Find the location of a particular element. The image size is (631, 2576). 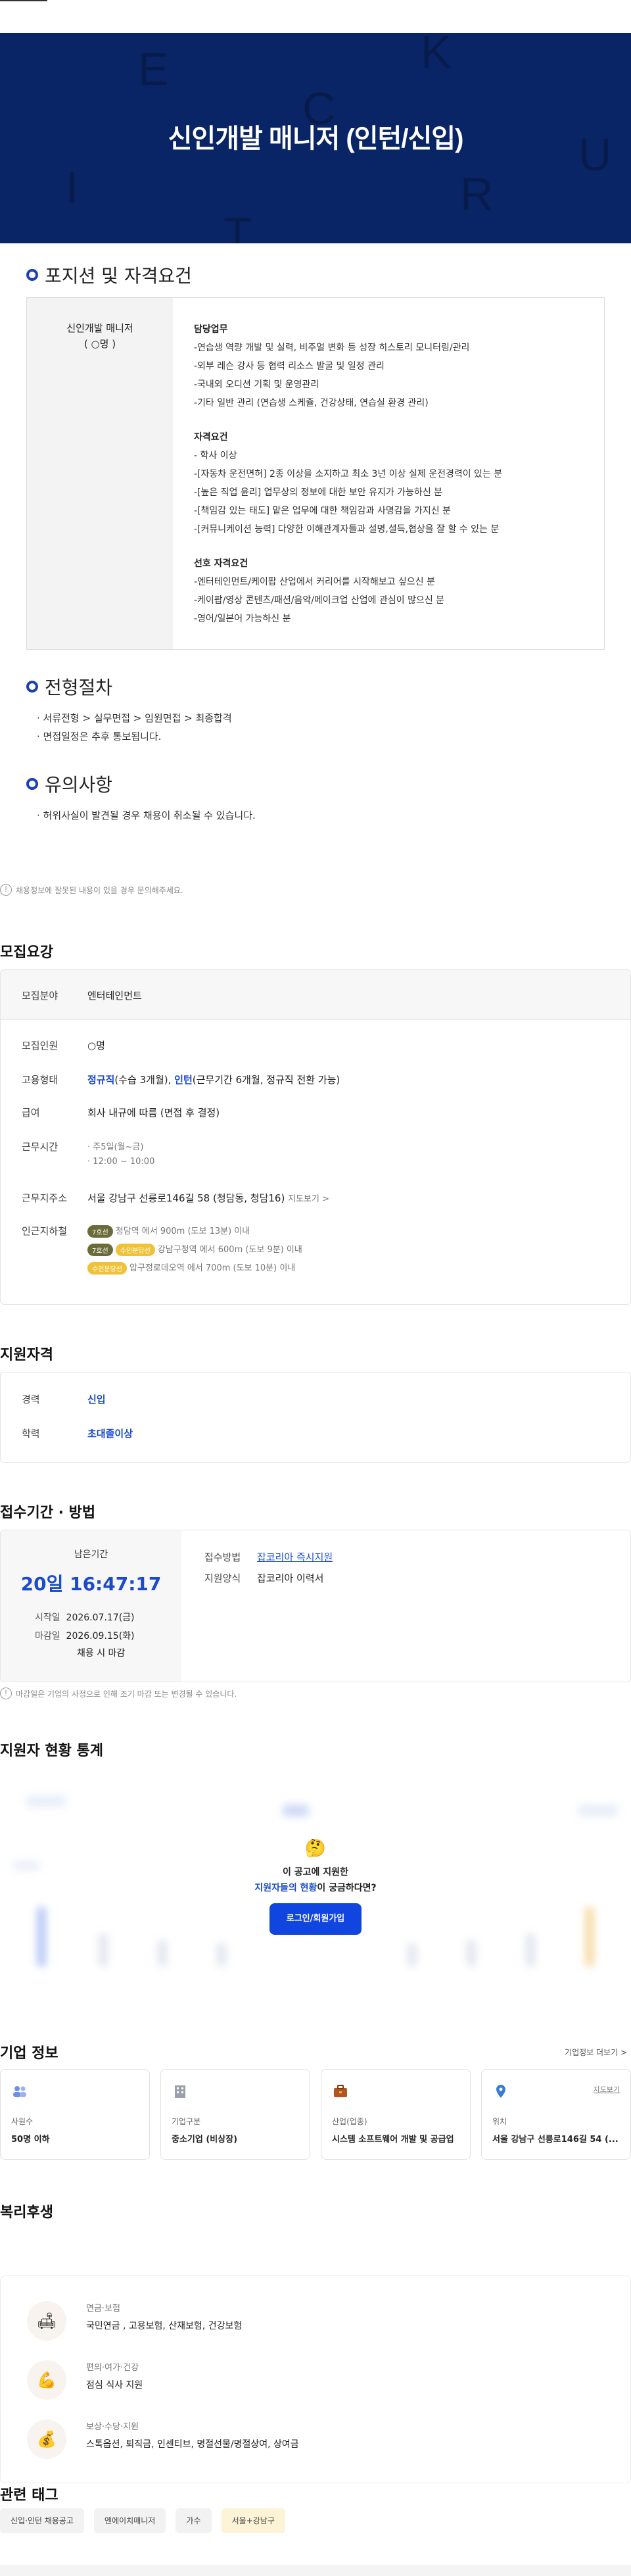

tag-chip: 신입·인턴 채용공고 is located at coordinates (42, 2521).